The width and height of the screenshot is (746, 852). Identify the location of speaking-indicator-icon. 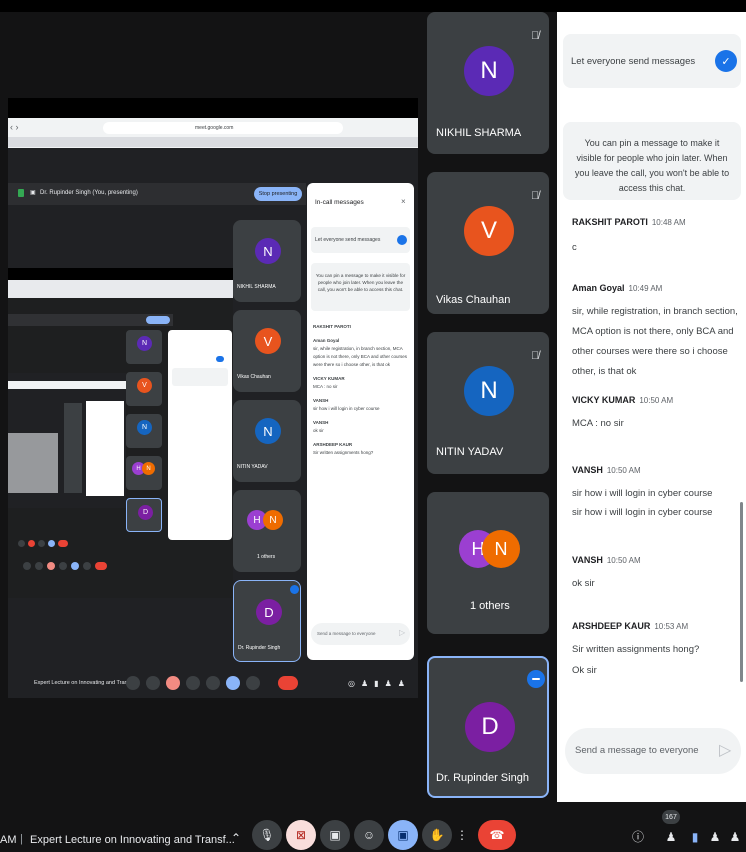
(536, 679).